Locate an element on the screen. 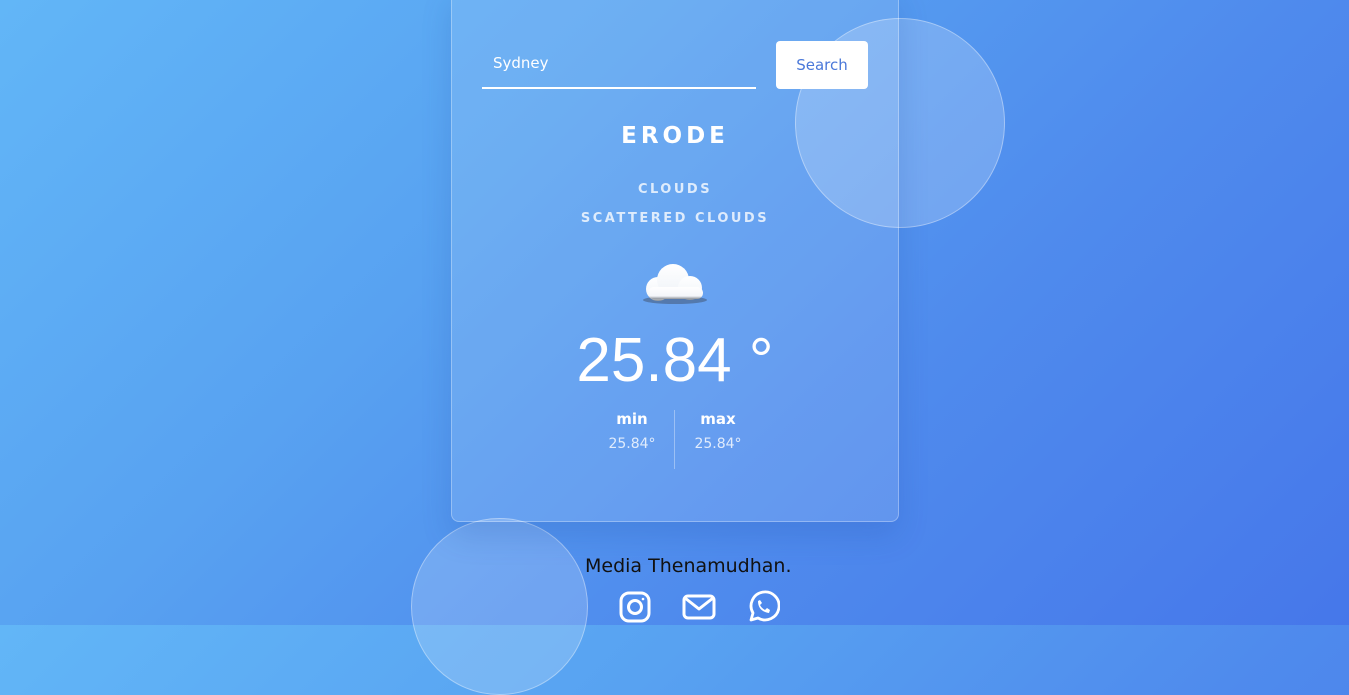  weather-description: SCATTERED CLOUDS is located at coordinates (675, 218).